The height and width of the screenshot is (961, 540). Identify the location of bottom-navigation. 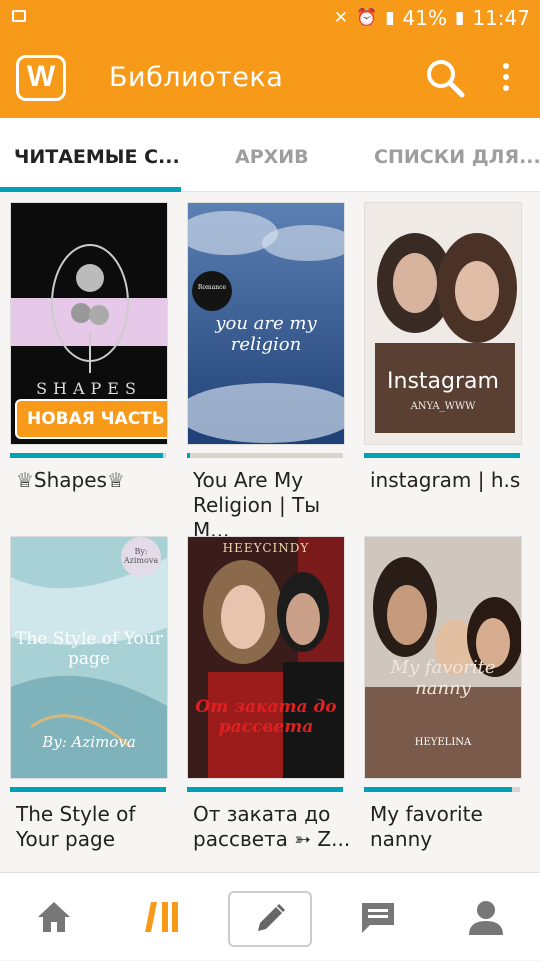
(270, 916).